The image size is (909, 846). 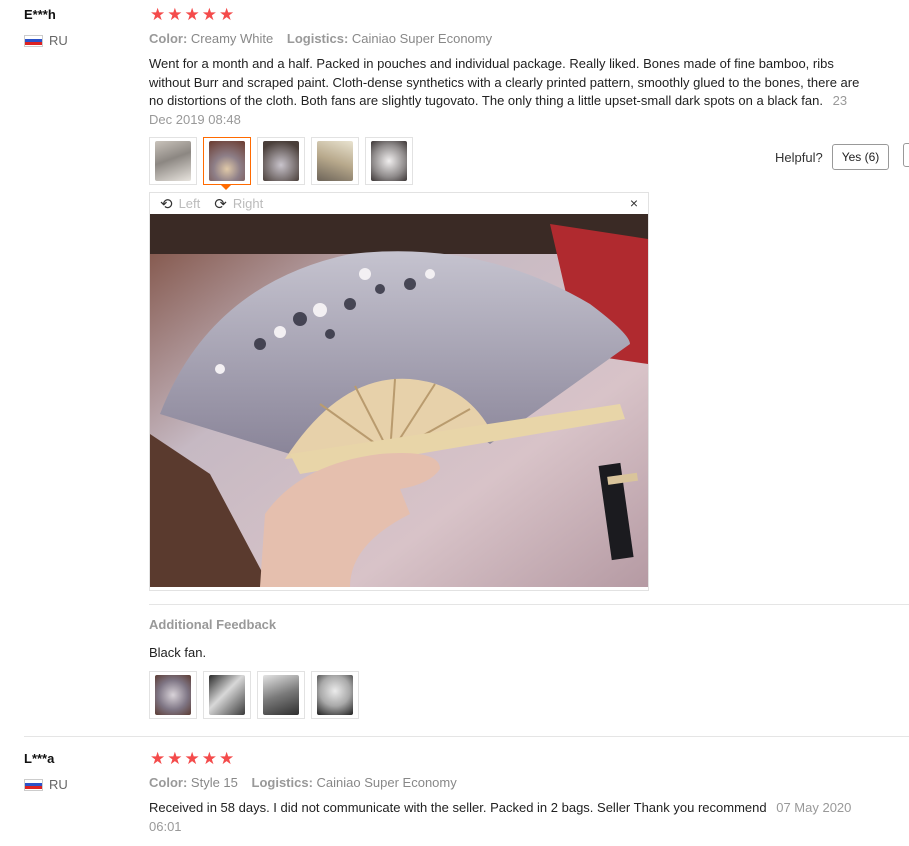 What do you see at coordinates (248, 203) in the screenshot?
I see `rotate-right-label: Right` at bounding box center [248, 203].